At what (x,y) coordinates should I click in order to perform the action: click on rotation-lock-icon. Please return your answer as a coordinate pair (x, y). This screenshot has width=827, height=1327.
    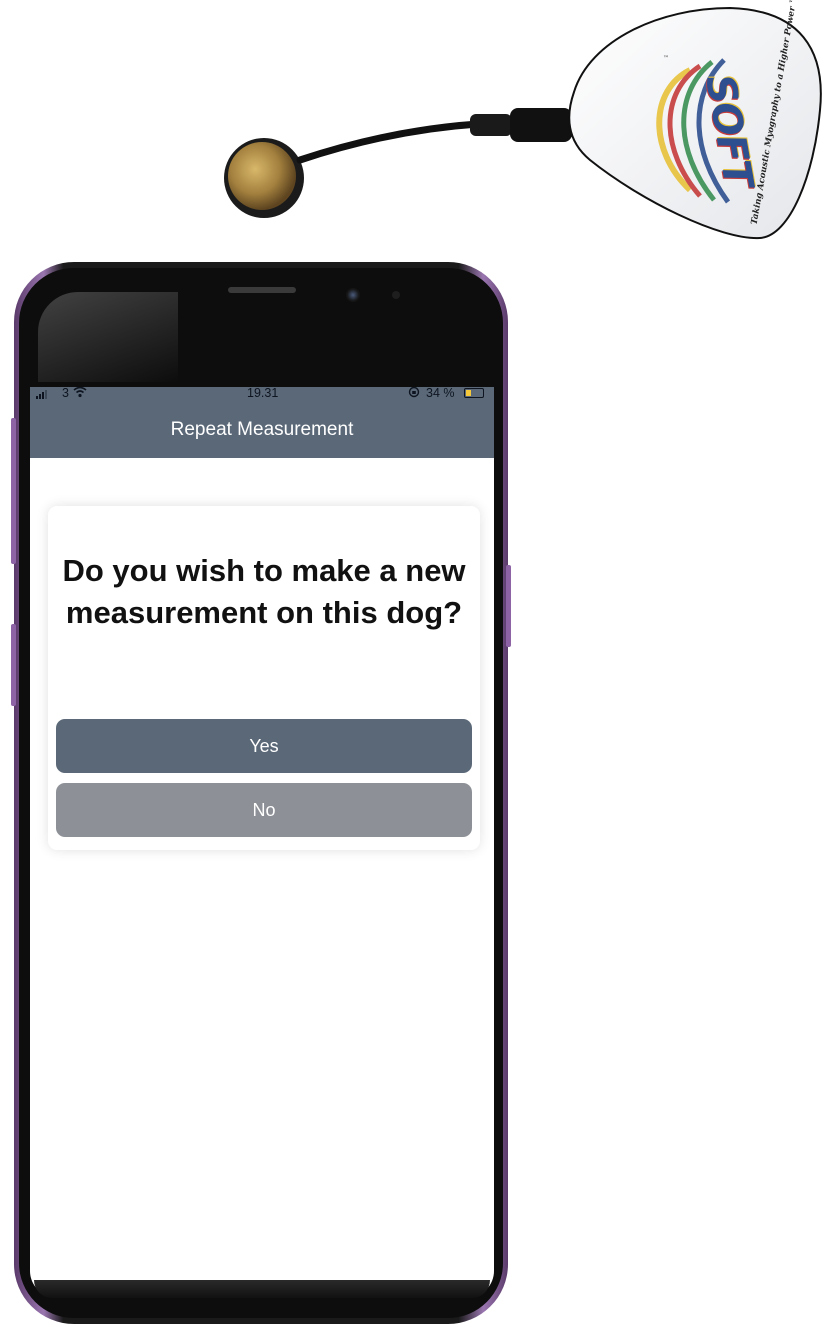
    Looking at the image, I should click on (414, 394).